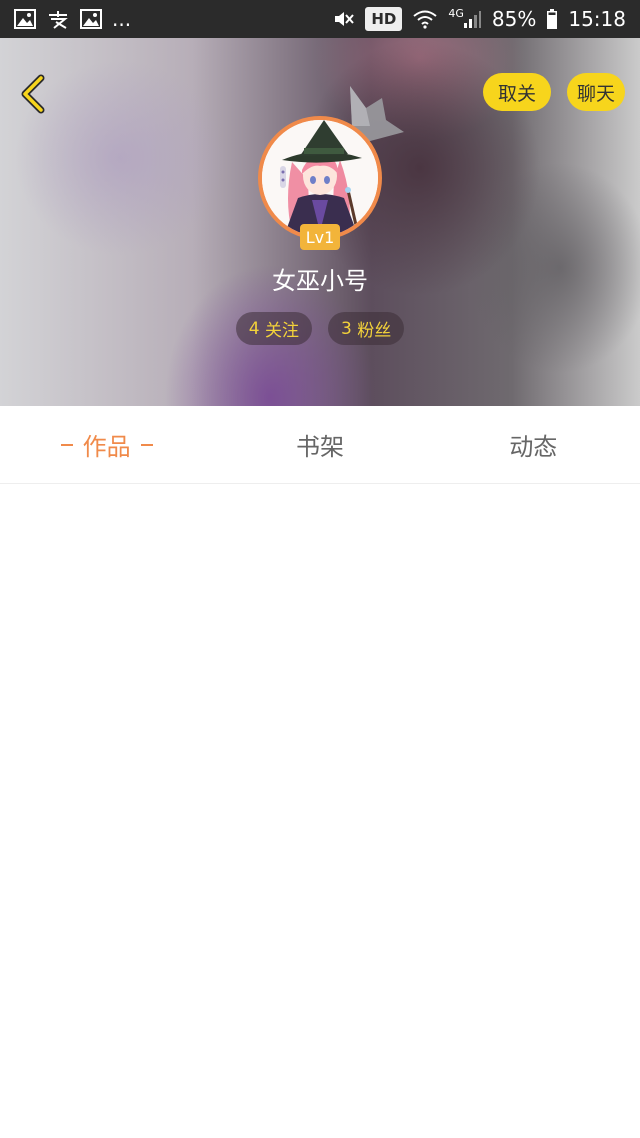  What do you see at coordinates (384, 19) in the screenshot?
I see `hd-badge: HD` at bounding box center [384, 19].